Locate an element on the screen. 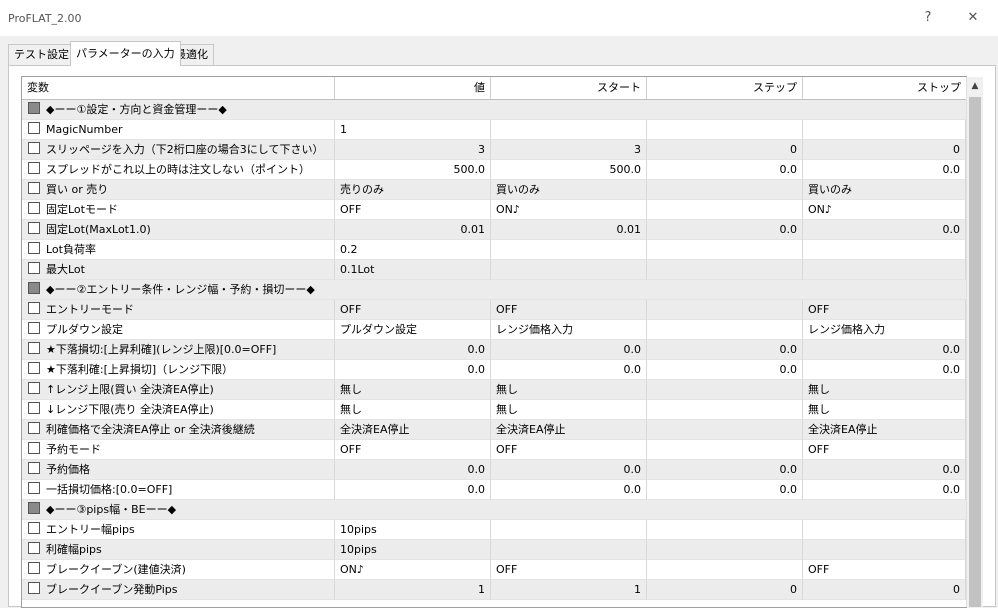 This screenshot has height=608, width=998. table-row: 利確幅pips 10pips is located at coordinates (494, 550).